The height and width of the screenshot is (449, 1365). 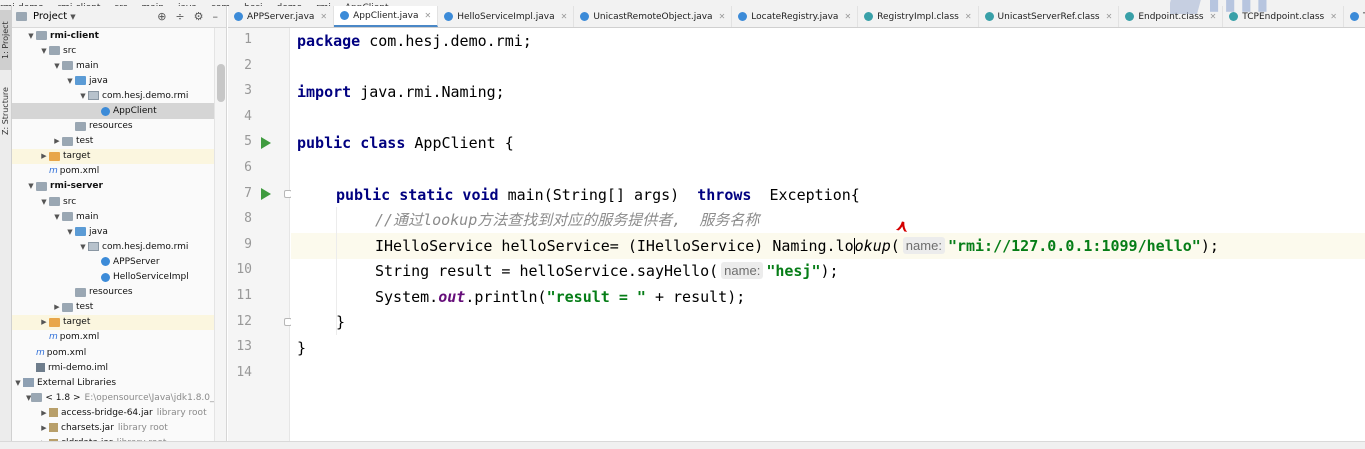 What do you see at coordinates (405, 142) in the screenshot?
I see `code-line-5: public class AppClient {` at bounding box center [405, 142].